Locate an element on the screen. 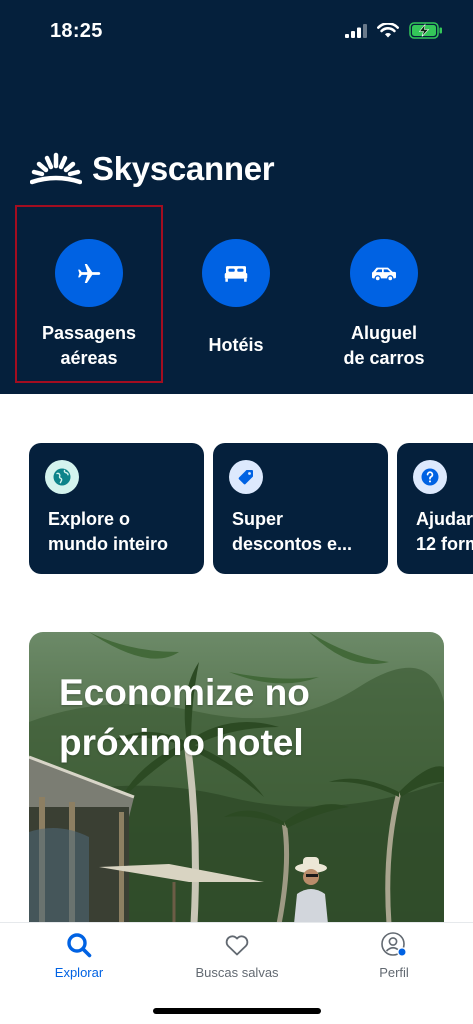 The image size is (473, 1024). globe-icon is located at coordinates (62, 477).